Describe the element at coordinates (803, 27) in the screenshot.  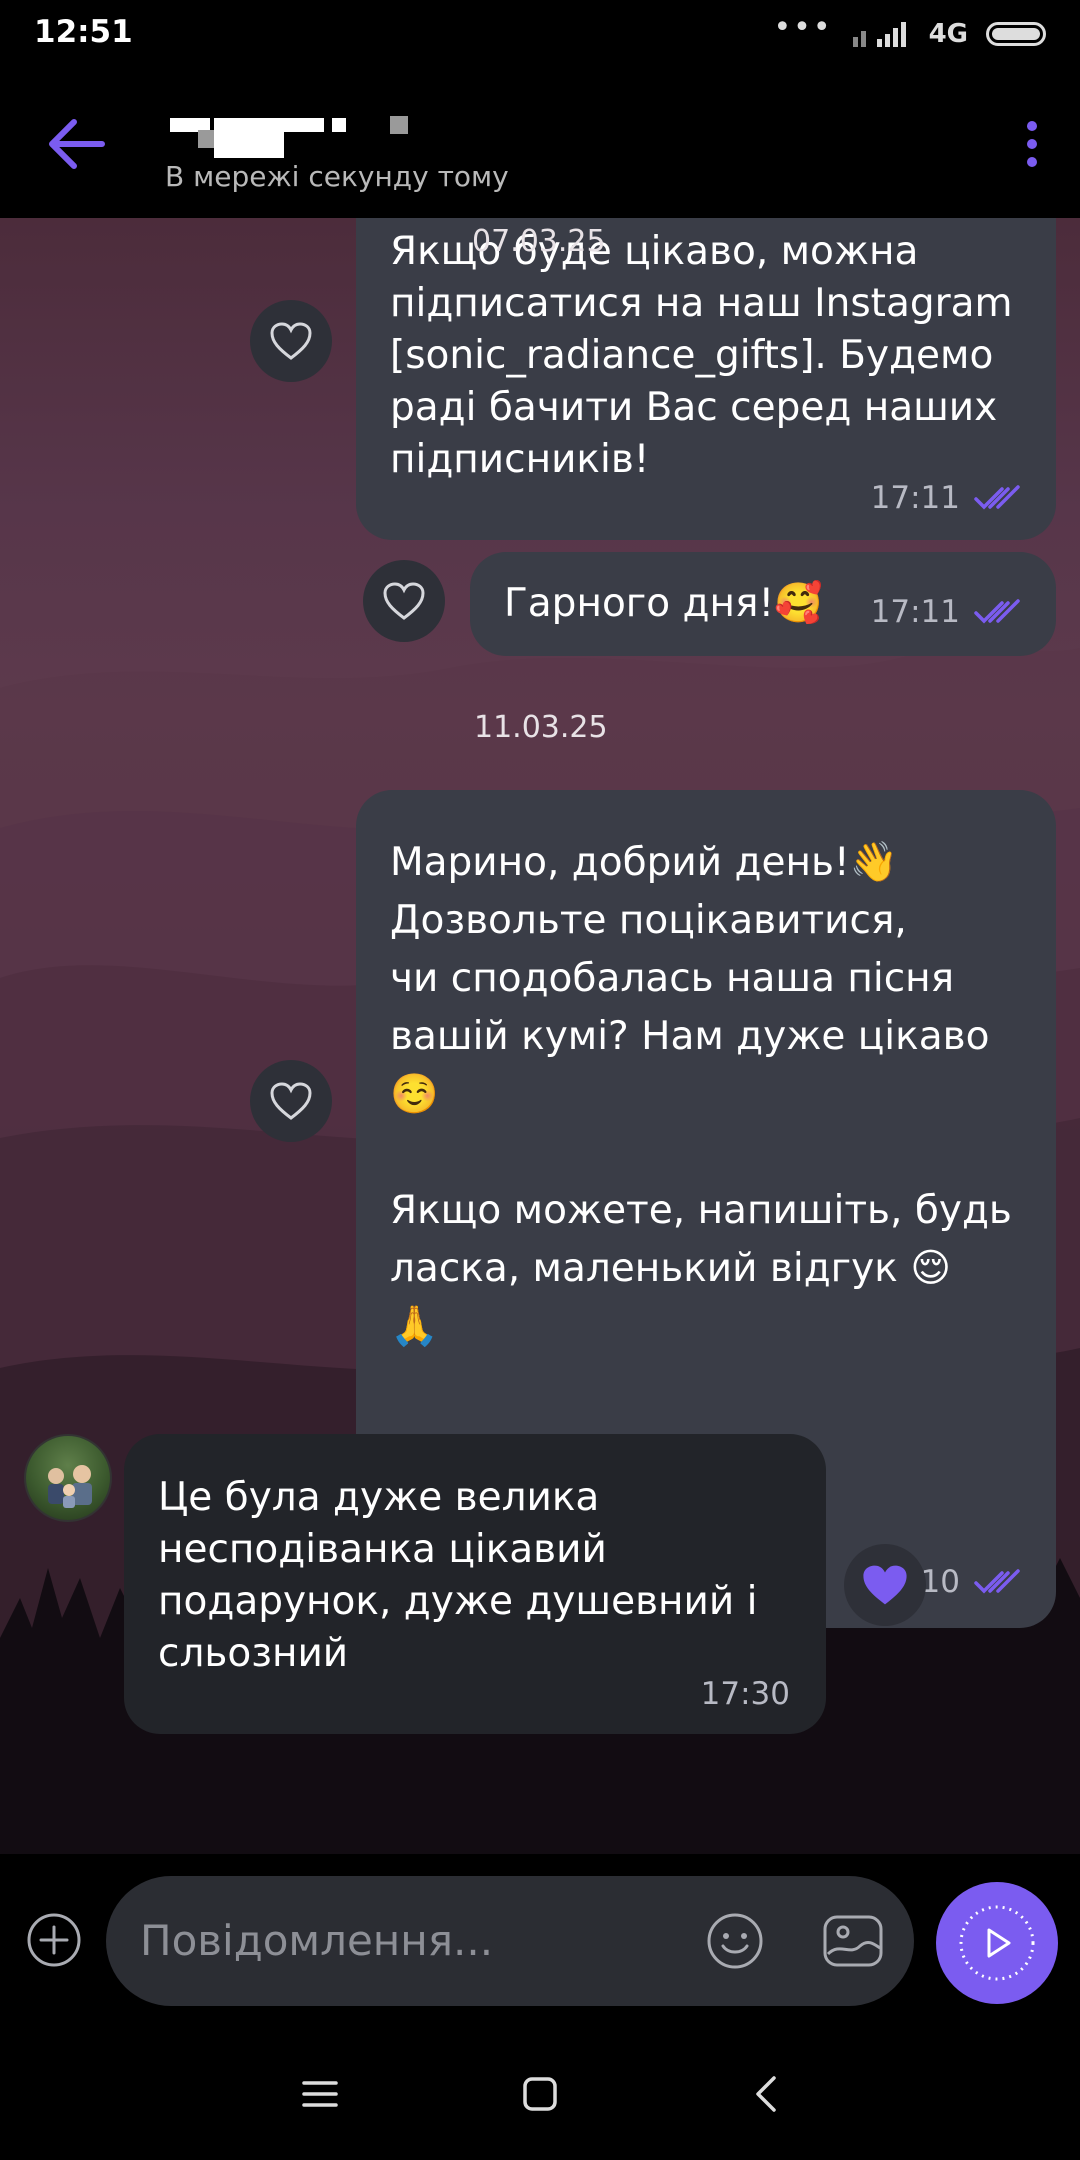
I see `notification-dots-icon: •••` at that location.